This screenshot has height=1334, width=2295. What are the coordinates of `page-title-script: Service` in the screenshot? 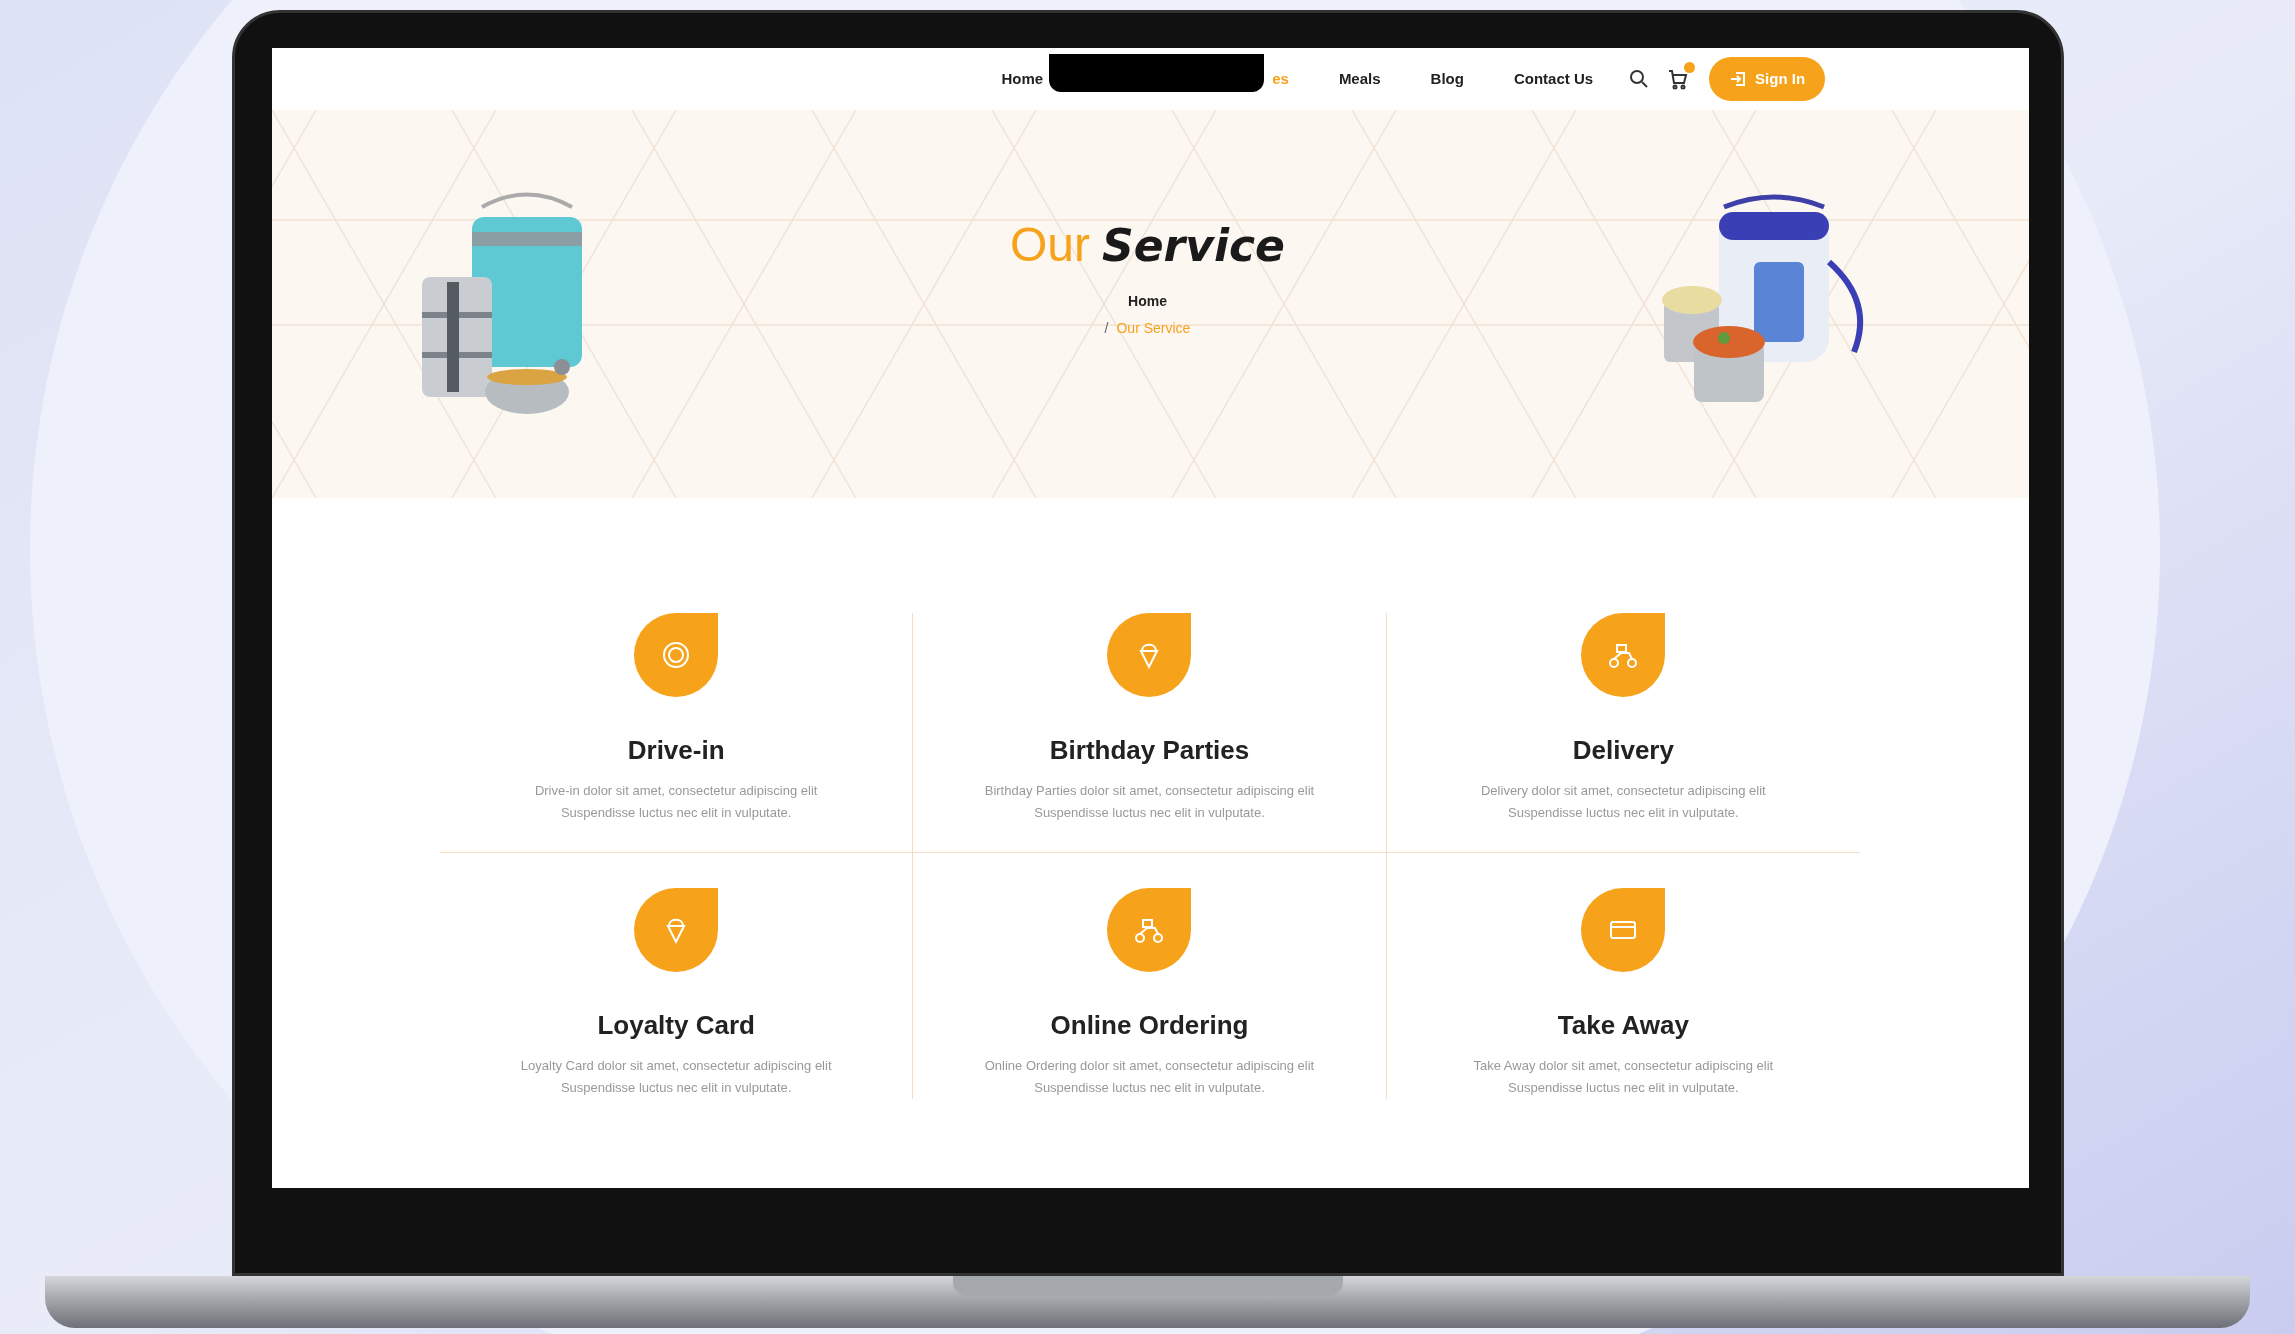 It's located at (1193, 246).